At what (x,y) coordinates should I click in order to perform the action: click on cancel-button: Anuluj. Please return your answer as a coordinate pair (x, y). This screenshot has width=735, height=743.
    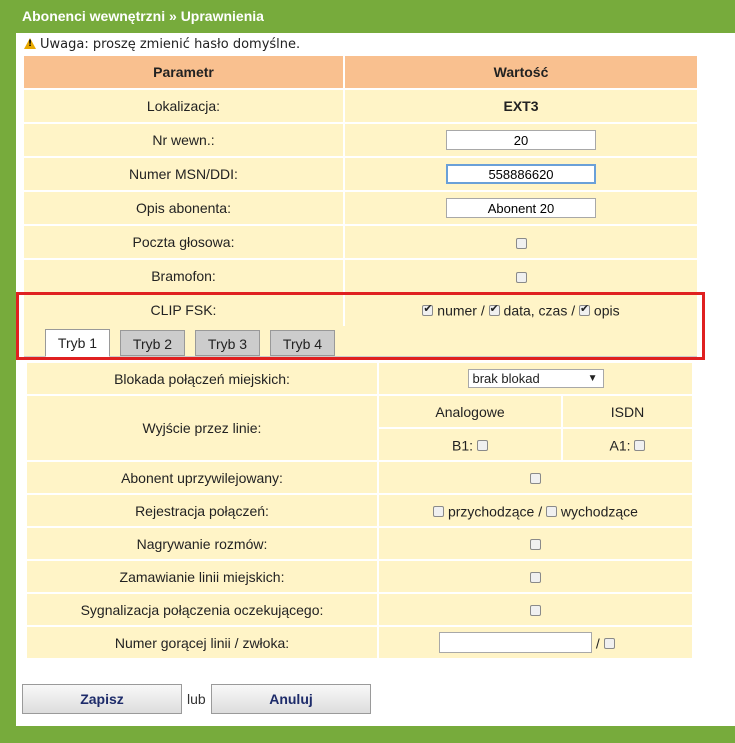
    Looking at the image, I should click on (291, 699).